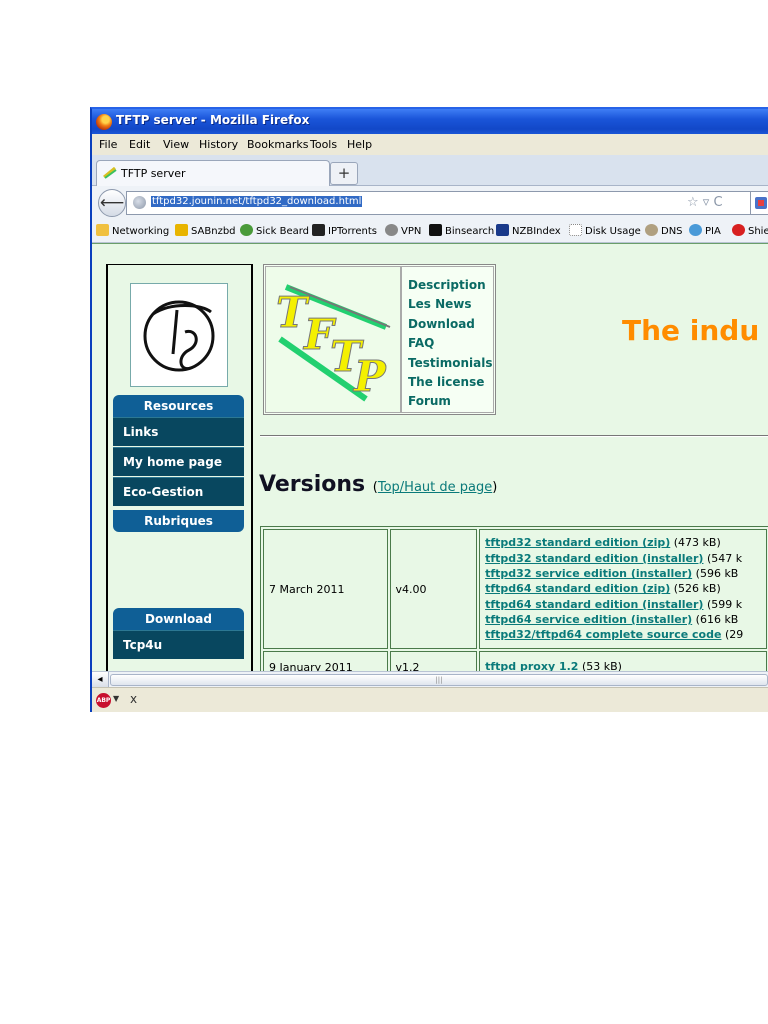 The image size is (768, 1024). I want to click on menu-history: History, so click(218, 144).